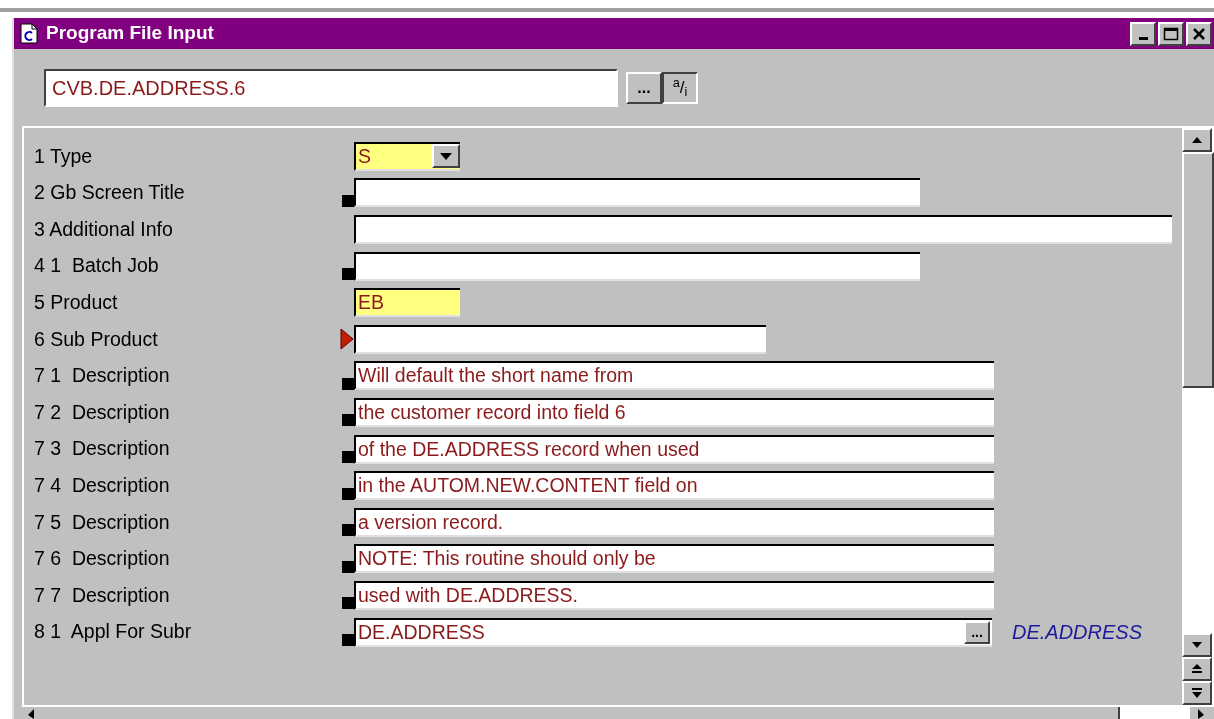  Describe the element at coordinates (109, 193) in the screenshot. I see `field-label: 2 Gb Screen Title` at that location.